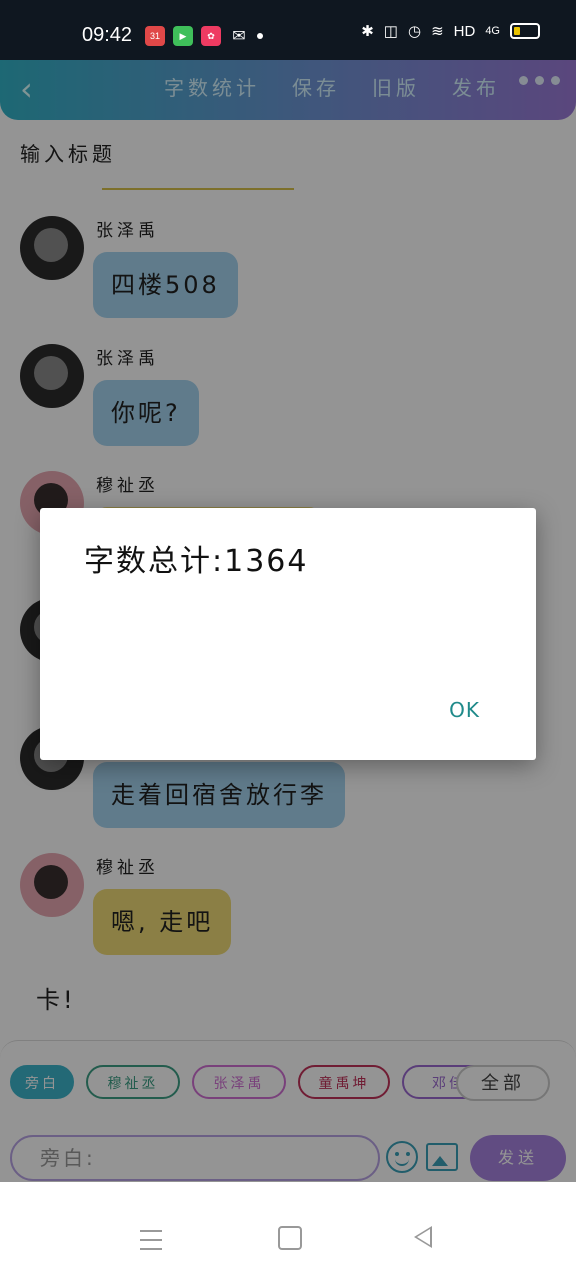 Image resolution: width=576 pixels, height=1280 pixels. I want to click on ok-button: OK, so click(464, 710).